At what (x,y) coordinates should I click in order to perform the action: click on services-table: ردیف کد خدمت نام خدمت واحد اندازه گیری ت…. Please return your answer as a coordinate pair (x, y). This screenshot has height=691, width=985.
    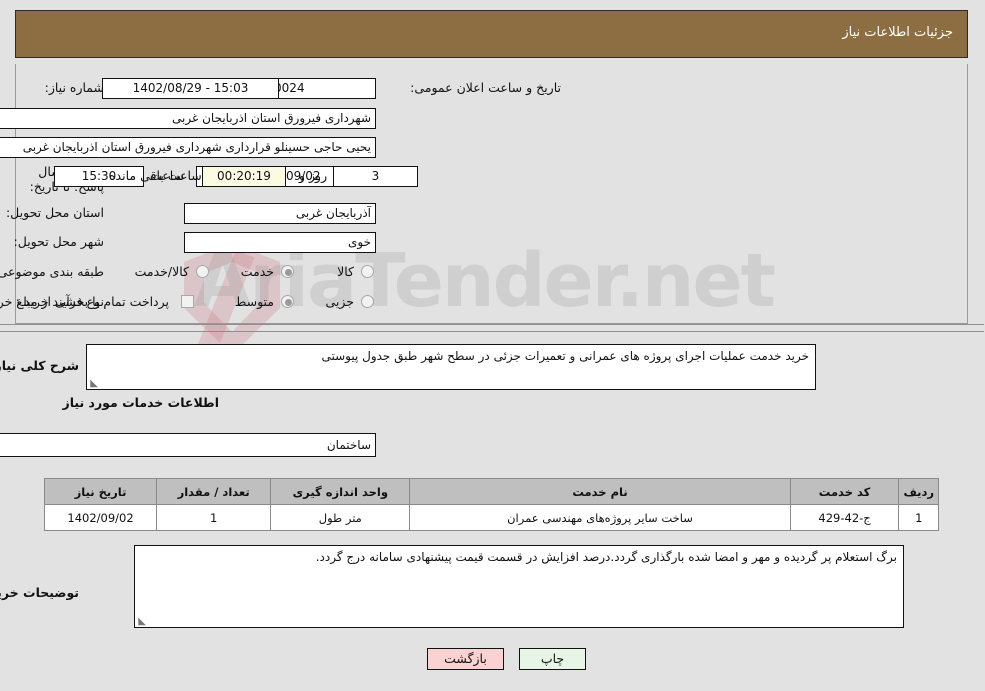
    Looking at the image, I should click on (492, 504).